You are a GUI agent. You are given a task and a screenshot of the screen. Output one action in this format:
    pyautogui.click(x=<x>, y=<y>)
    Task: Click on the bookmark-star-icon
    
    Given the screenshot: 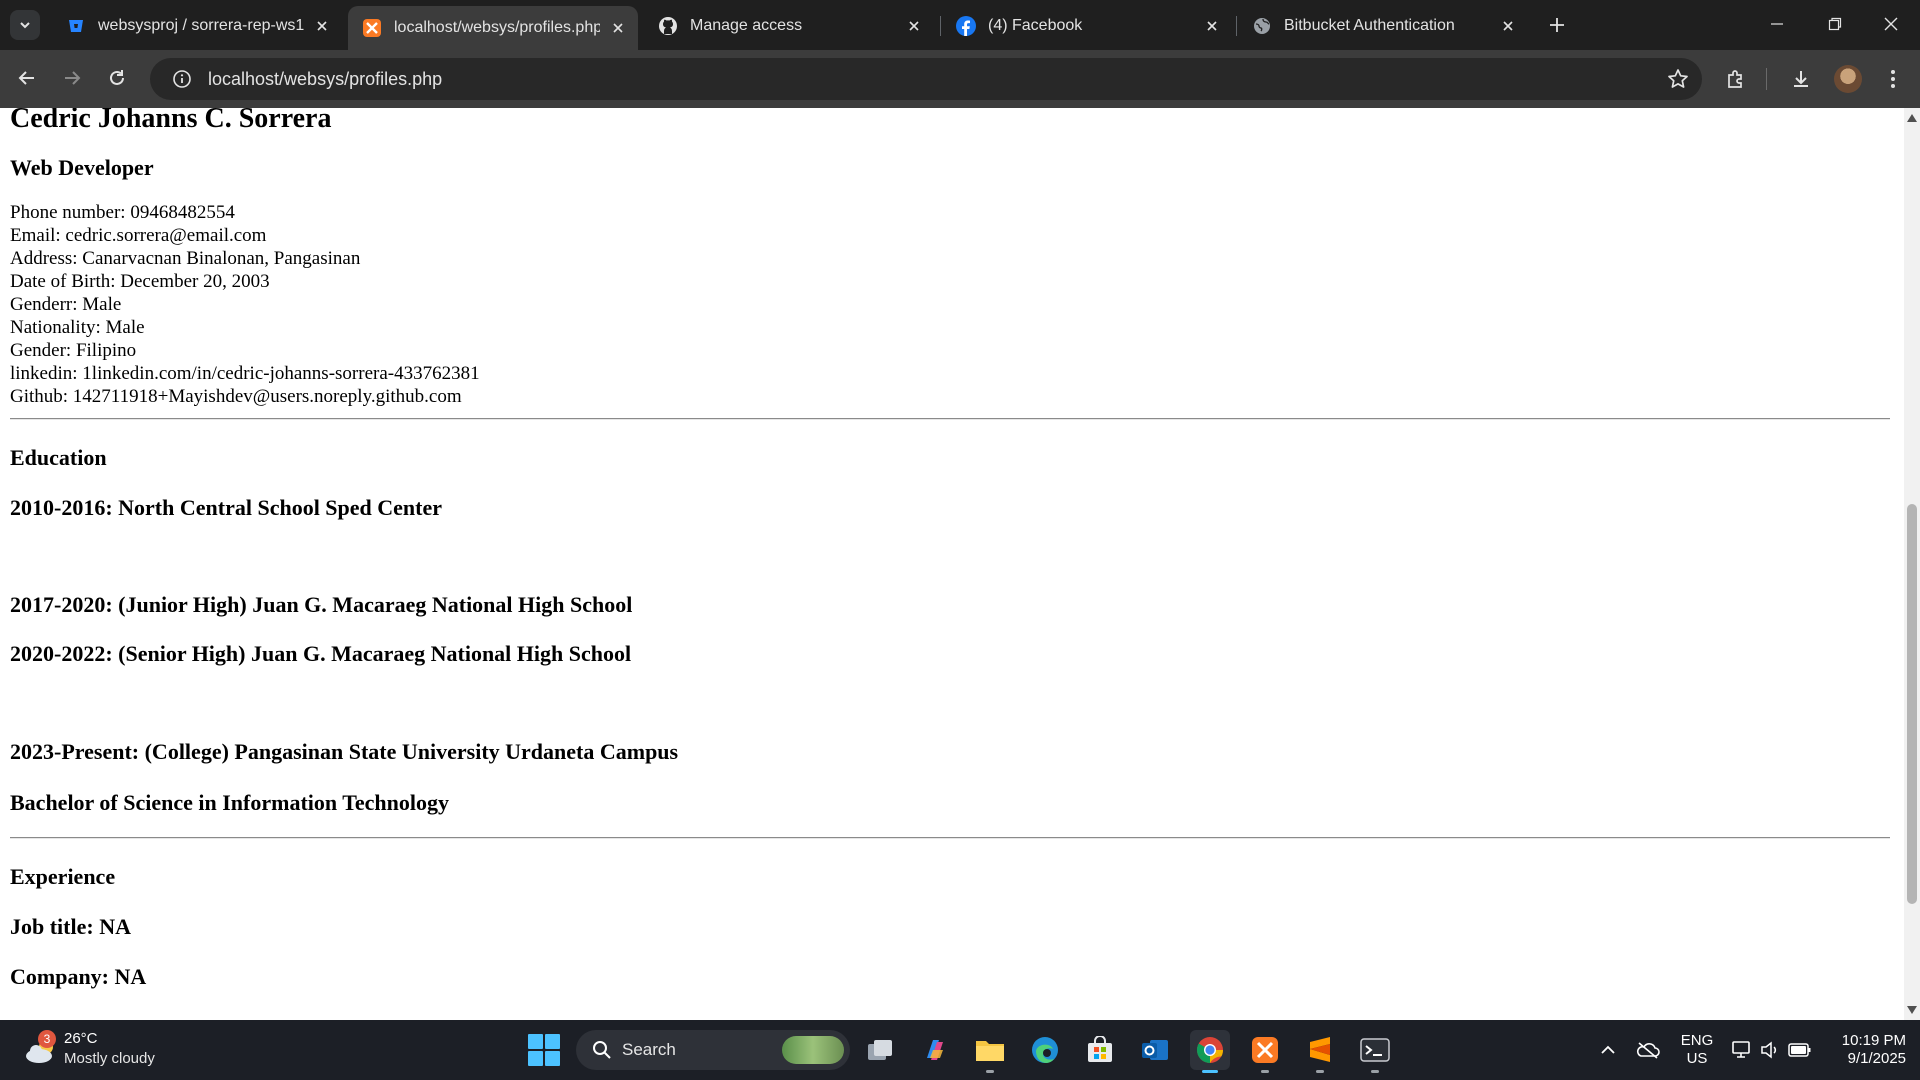 What is the action you would take?
    pyautogui.click(x=1678, y=79)
    